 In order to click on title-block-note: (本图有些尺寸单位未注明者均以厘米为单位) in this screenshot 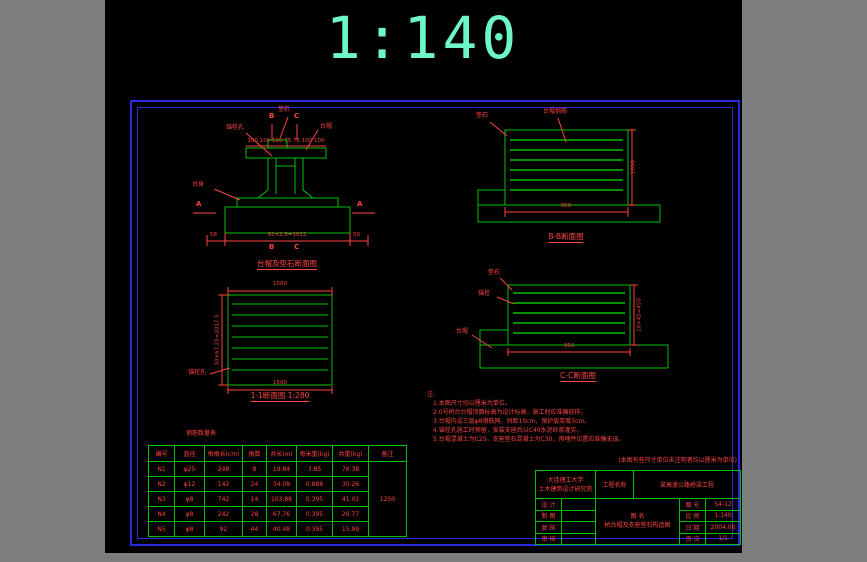, I will do `click(677, 460)`.